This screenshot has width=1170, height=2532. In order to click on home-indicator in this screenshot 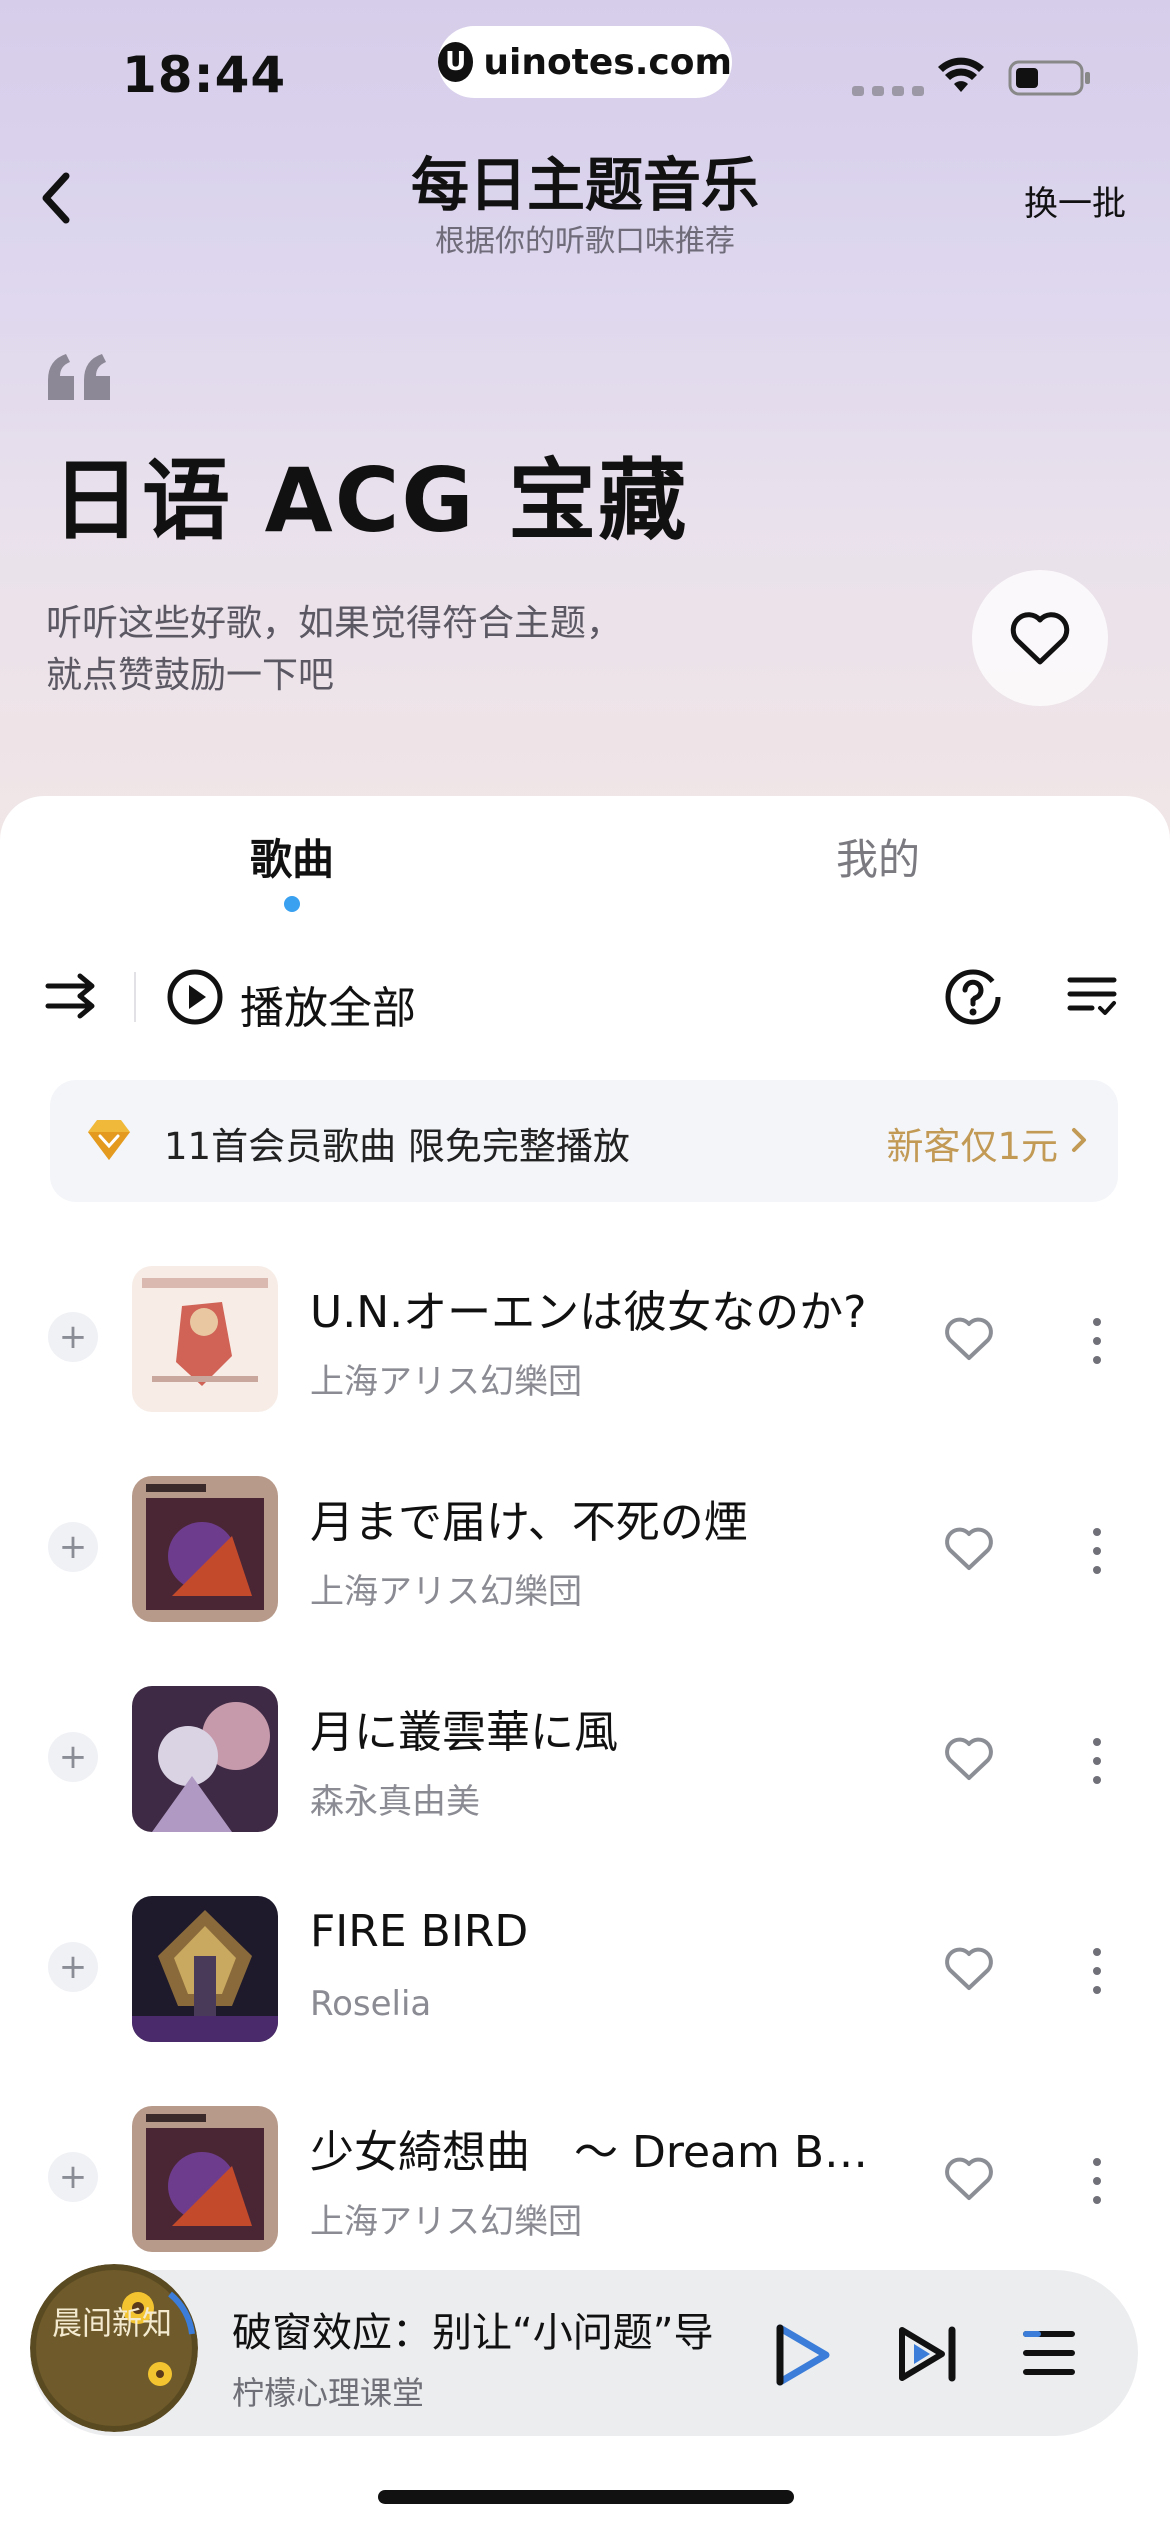, I will do `click(586, 2497)`.